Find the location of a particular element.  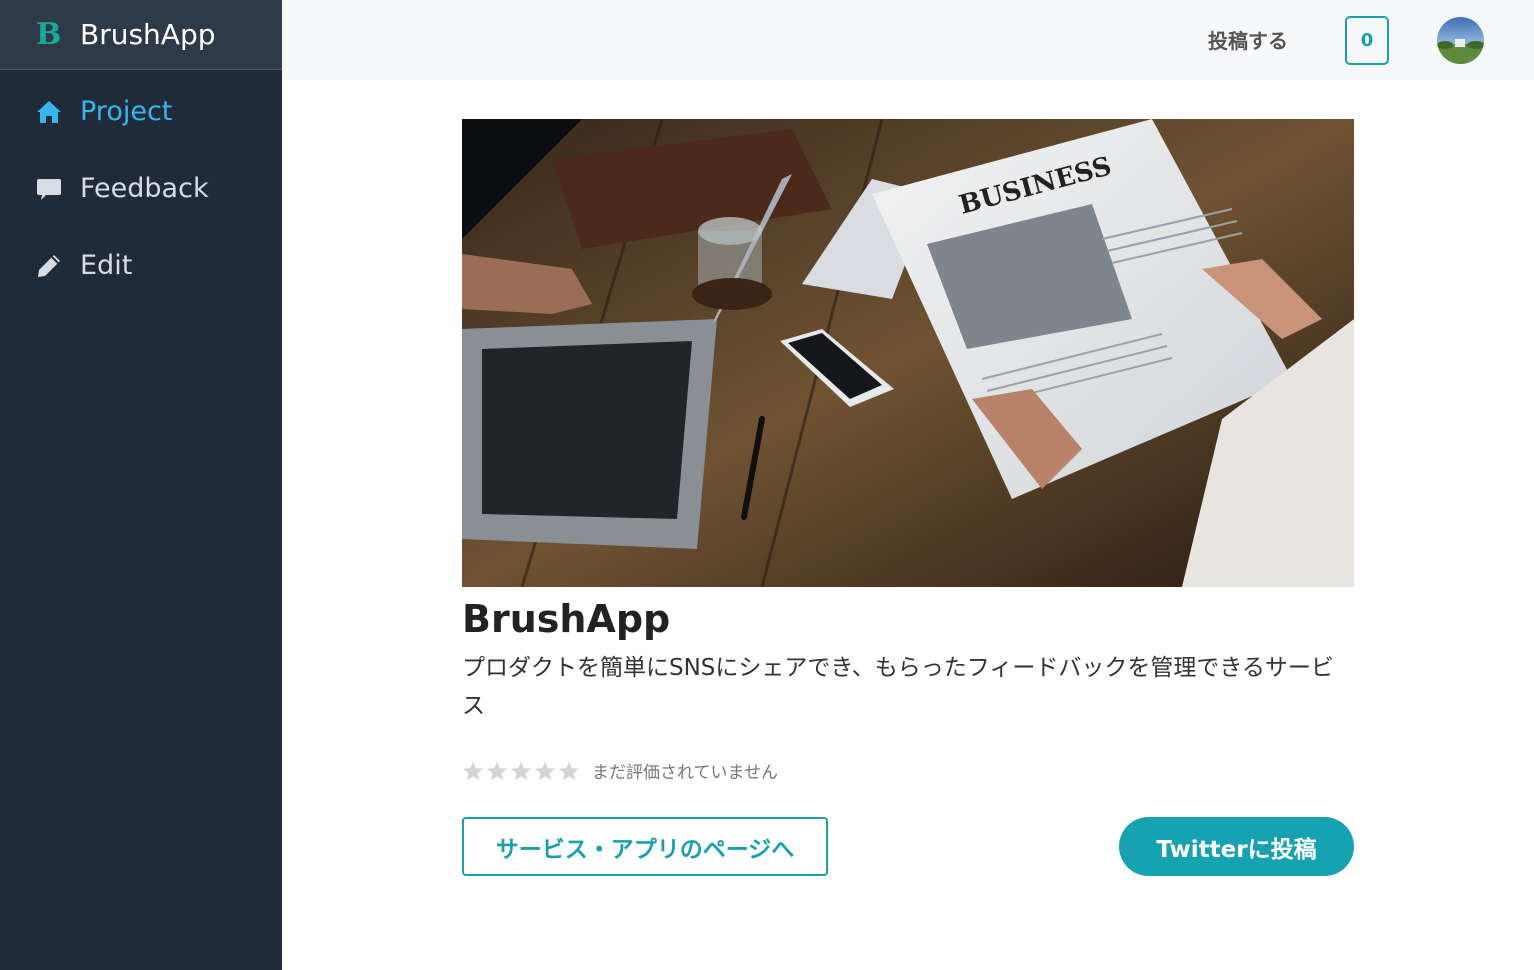

project-description: プロダクトを簡単にSNSにシェアでき、もらったフィードバックを管理できるサービス is located at coordinates (898, 687).